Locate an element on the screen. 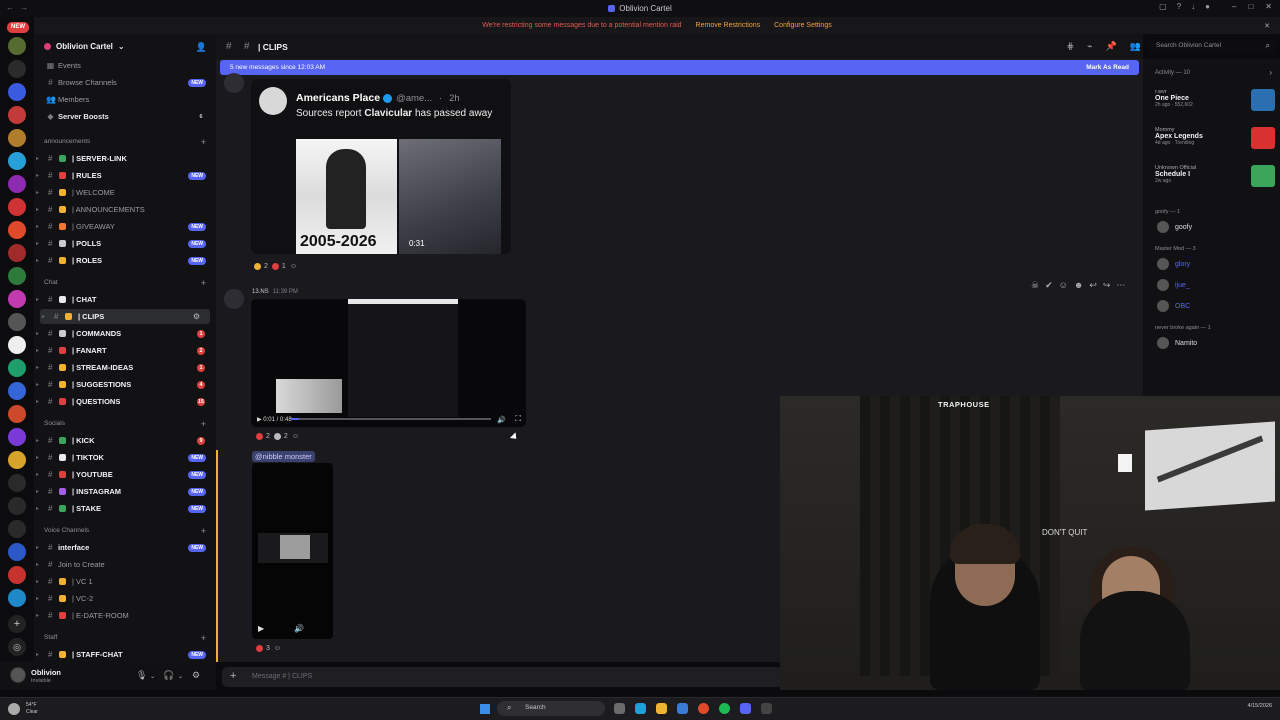 The height and width of the screenshot is (720, 1280). chevron-down-icon: ⌄ is located at coordinates (152, 676).